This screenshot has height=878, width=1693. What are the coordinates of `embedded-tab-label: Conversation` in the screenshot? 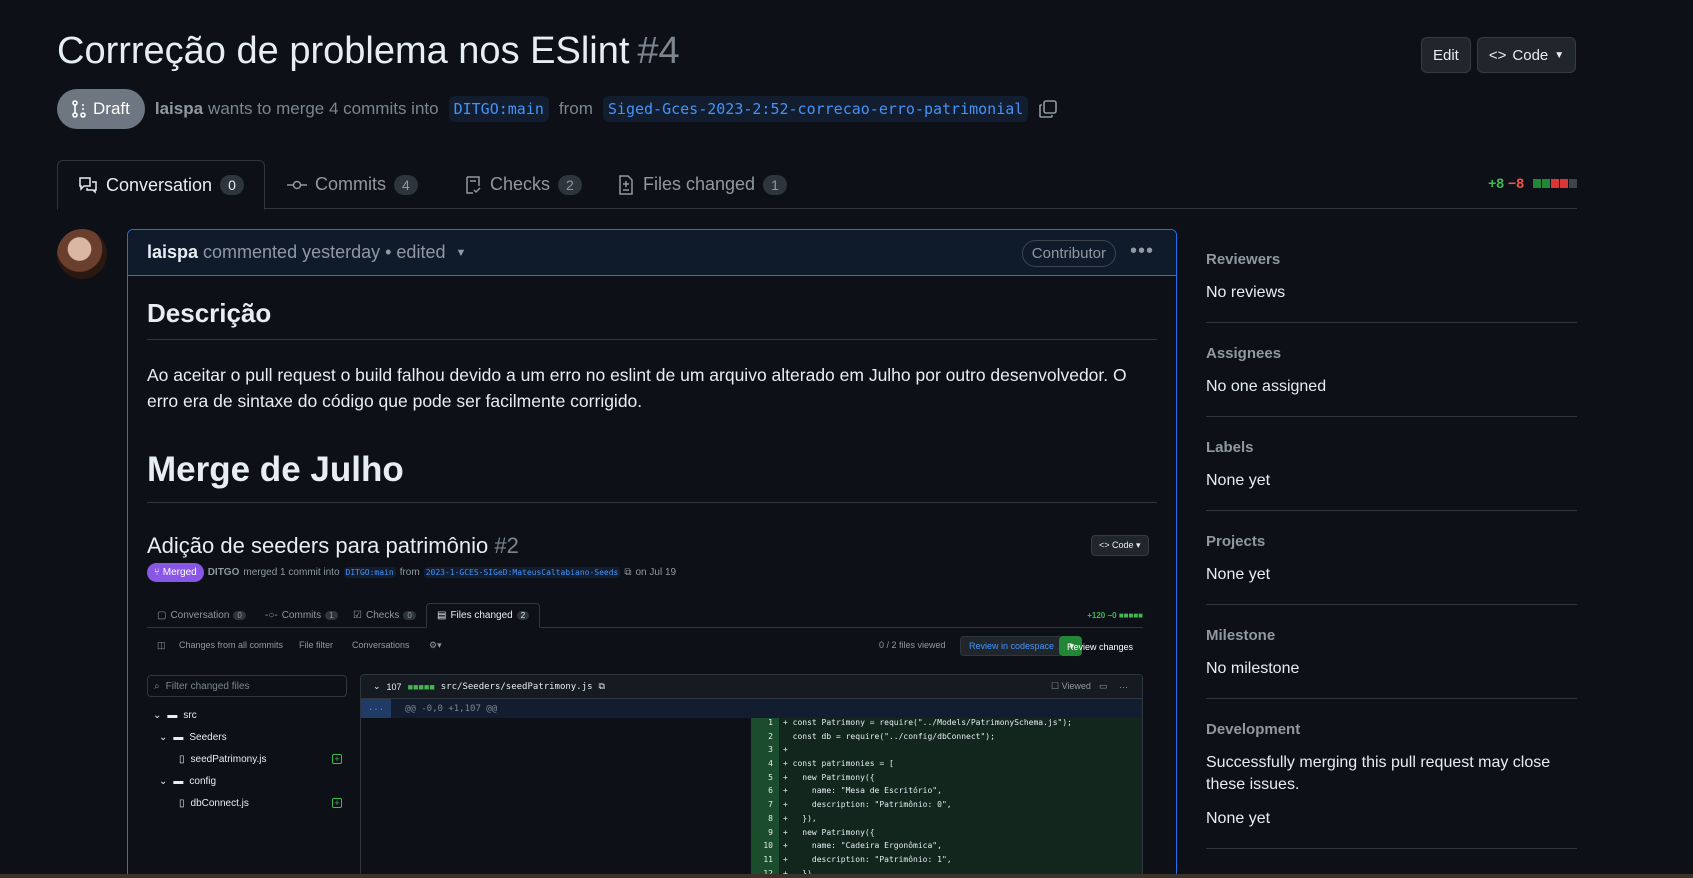 It's located at (200, 615).